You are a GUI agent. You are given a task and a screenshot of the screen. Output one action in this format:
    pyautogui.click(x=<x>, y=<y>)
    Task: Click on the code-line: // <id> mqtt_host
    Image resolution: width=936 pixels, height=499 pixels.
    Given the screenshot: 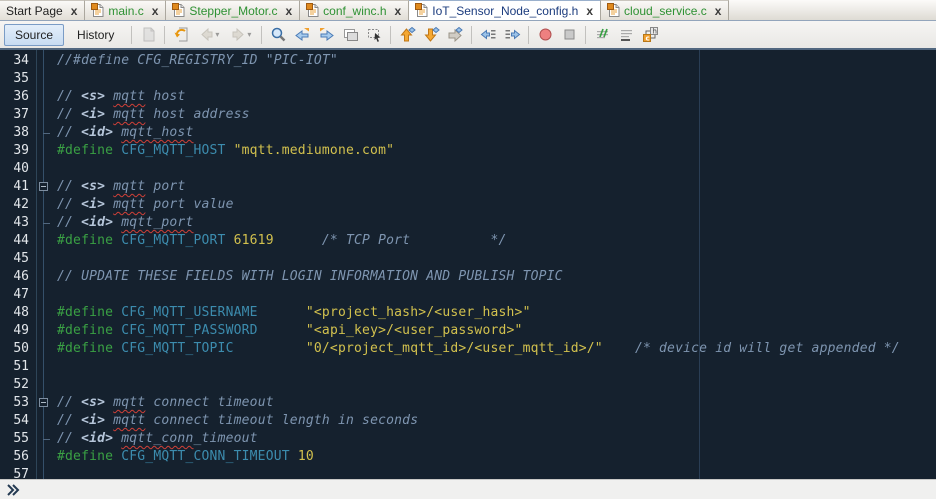 What is the action you would take?
    pyautogui.click(x=496, y=133)
    